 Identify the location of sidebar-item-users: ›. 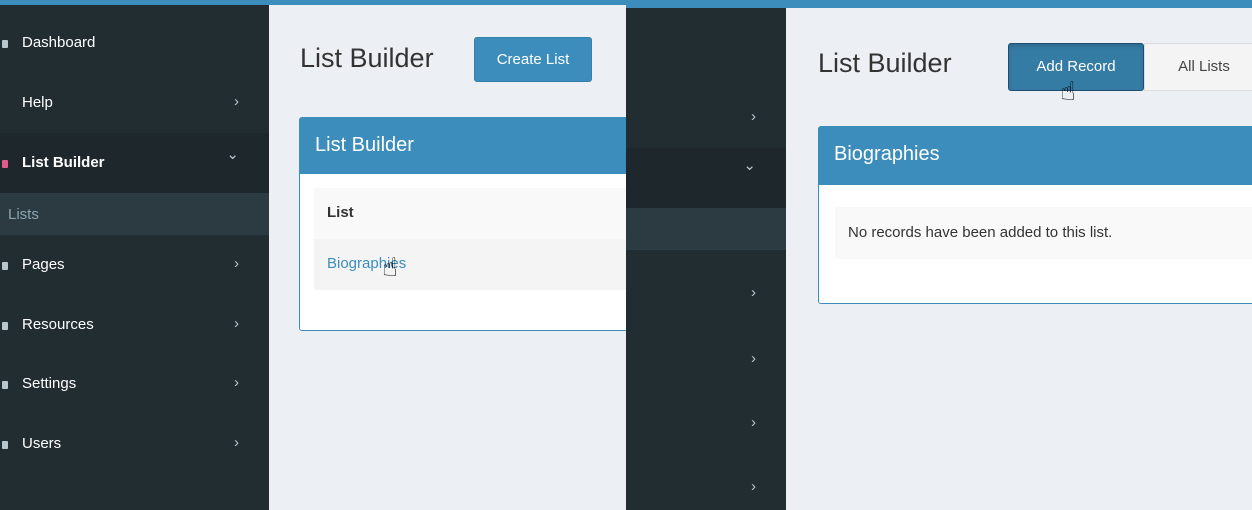
(706, 484).